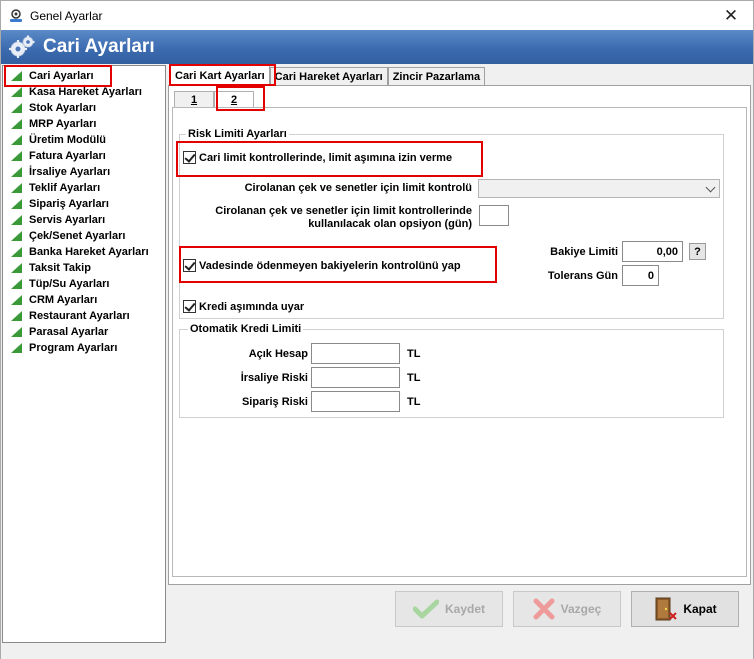 The height and width of the screenshot is (659, 754). I want to click on sidebar-item-restaurant: Restaurant Ayarları, so click(84, 316).